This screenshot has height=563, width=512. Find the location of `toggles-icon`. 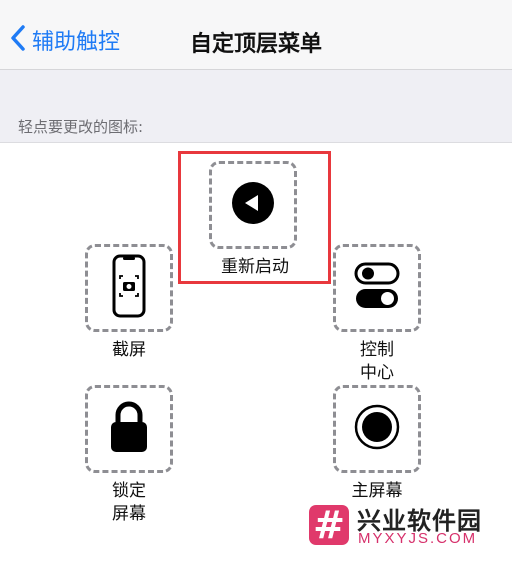

toggles-icon is located at coordinates (377, 288).